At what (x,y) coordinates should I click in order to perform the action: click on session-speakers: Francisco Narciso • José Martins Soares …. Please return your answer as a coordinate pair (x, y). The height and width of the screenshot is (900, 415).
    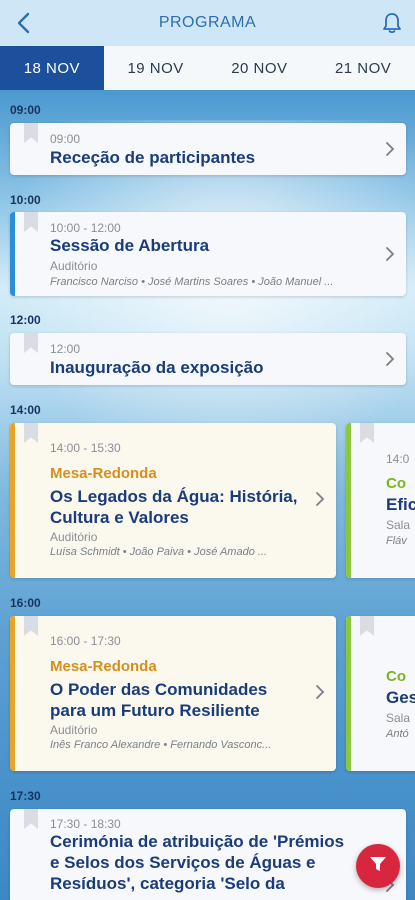
    Looking at the image, I should click on (192, 282).